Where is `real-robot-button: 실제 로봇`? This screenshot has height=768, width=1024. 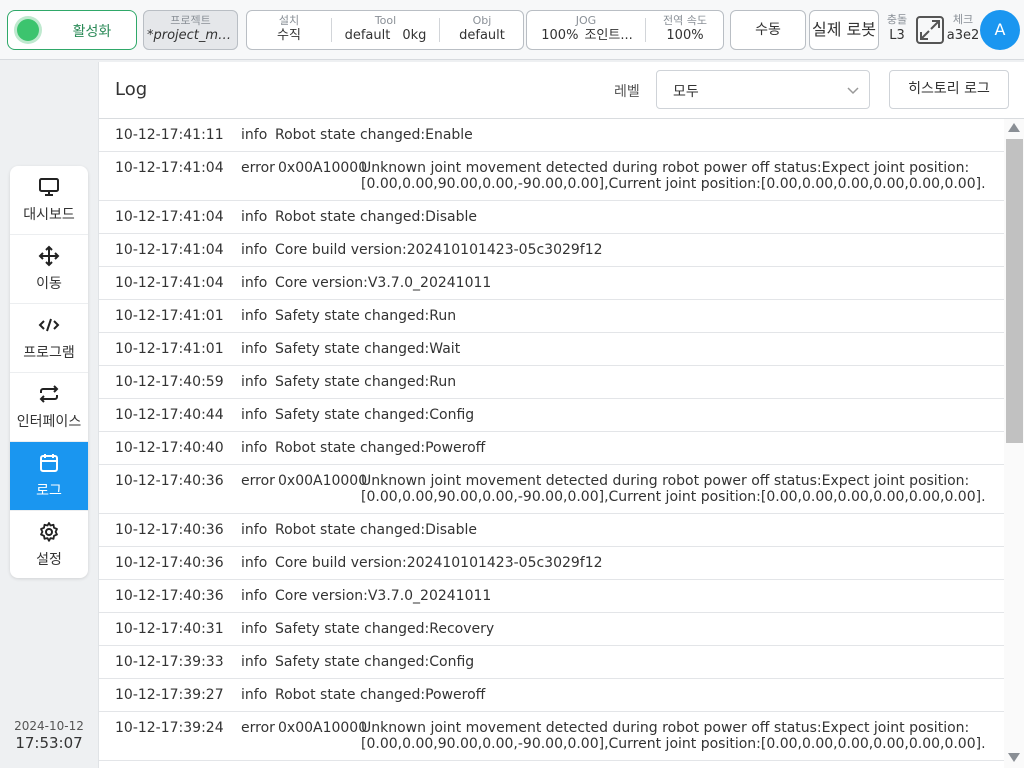 real-robot-button: 실제 로봇 is located at coordinates (844, 30).